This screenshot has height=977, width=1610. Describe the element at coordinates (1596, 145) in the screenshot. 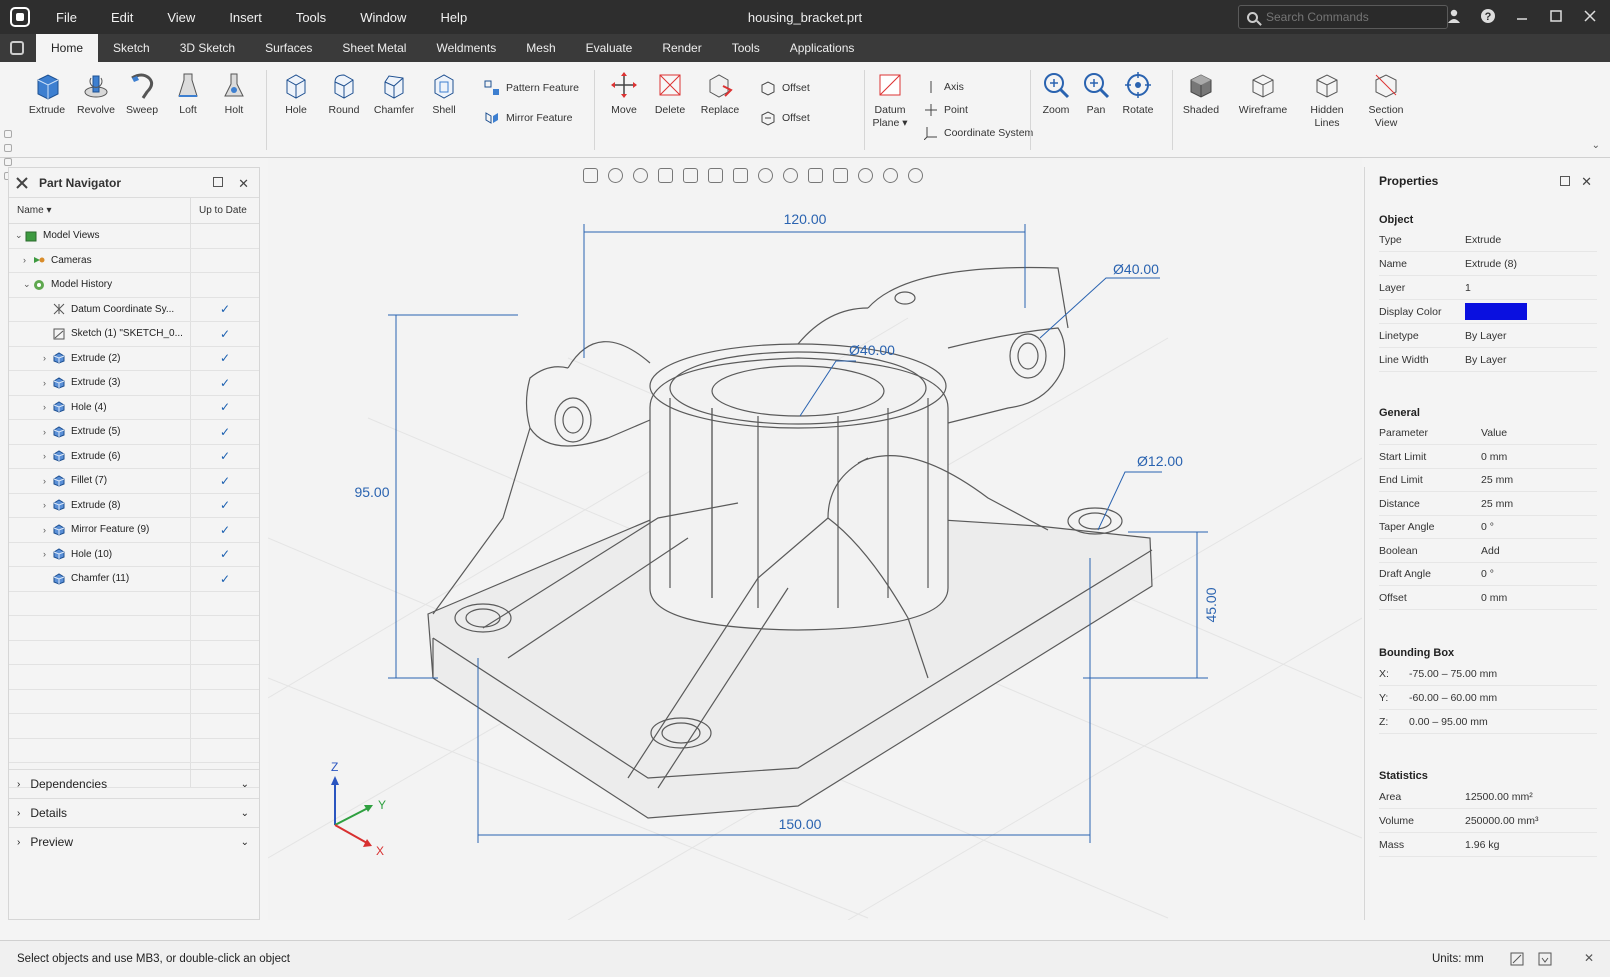

I see `ribbon-collapse-icon: ⌄` at that location.